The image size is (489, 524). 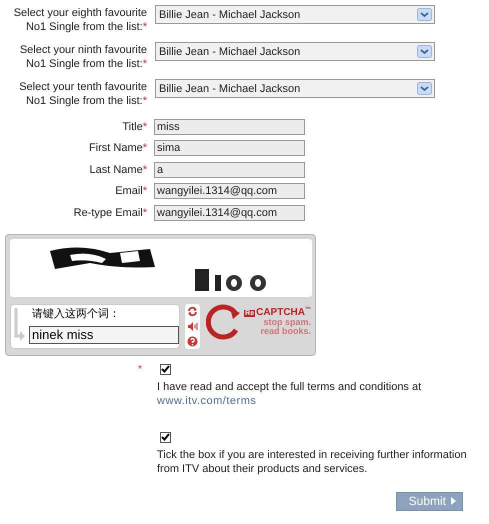 What do you see at coordinates (287, 322) in the screenshot?
I see `slogan-text: stop spam.` at bounding box center [287, 322].